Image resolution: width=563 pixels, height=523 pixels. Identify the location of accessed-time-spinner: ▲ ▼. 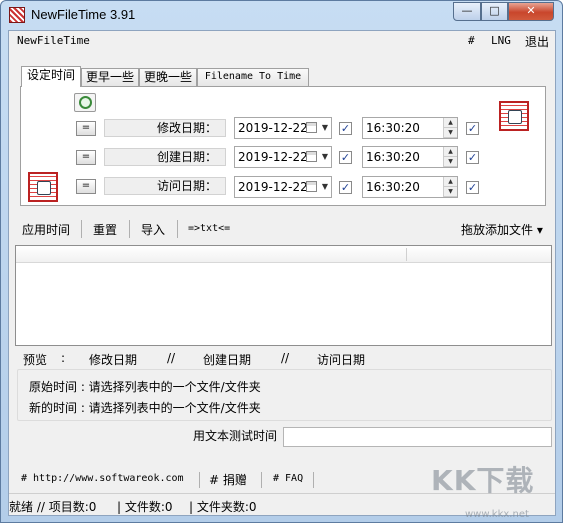
(450, 187).